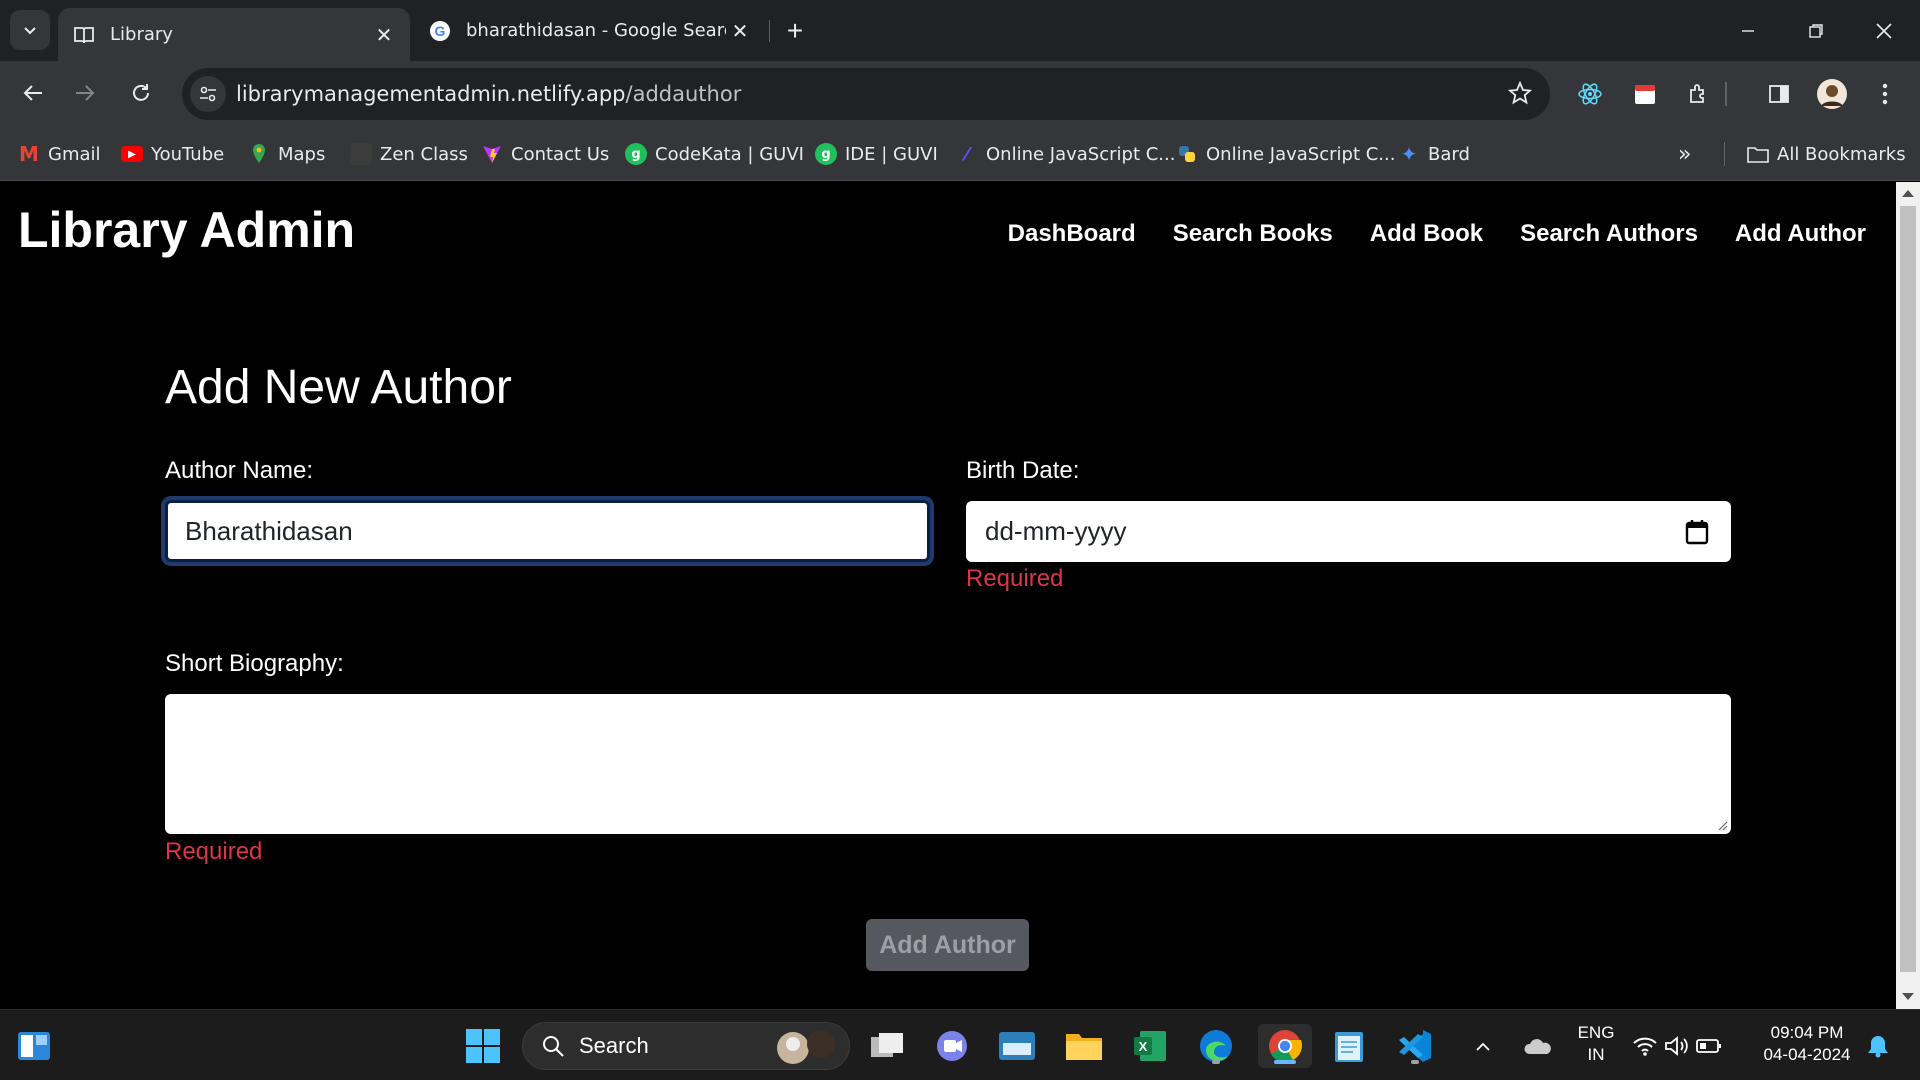 Image resolution: width=1920 pixels, height=1080 pixels. What do you see at coordinates (1779, 94) in the screenshot?
I see `side-panel-icon` at bounding box center [1779, 94].